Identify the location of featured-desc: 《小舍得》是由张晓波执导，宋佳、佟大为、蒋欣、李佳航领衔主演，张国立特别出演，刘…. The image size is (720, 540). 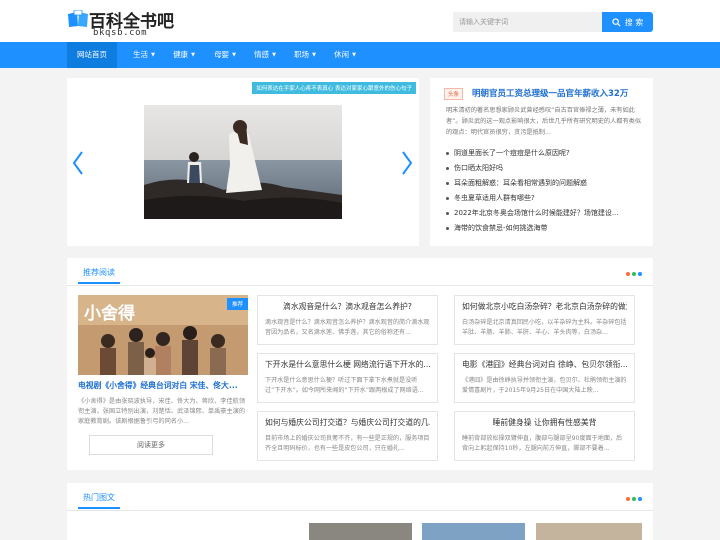
(162, 411).